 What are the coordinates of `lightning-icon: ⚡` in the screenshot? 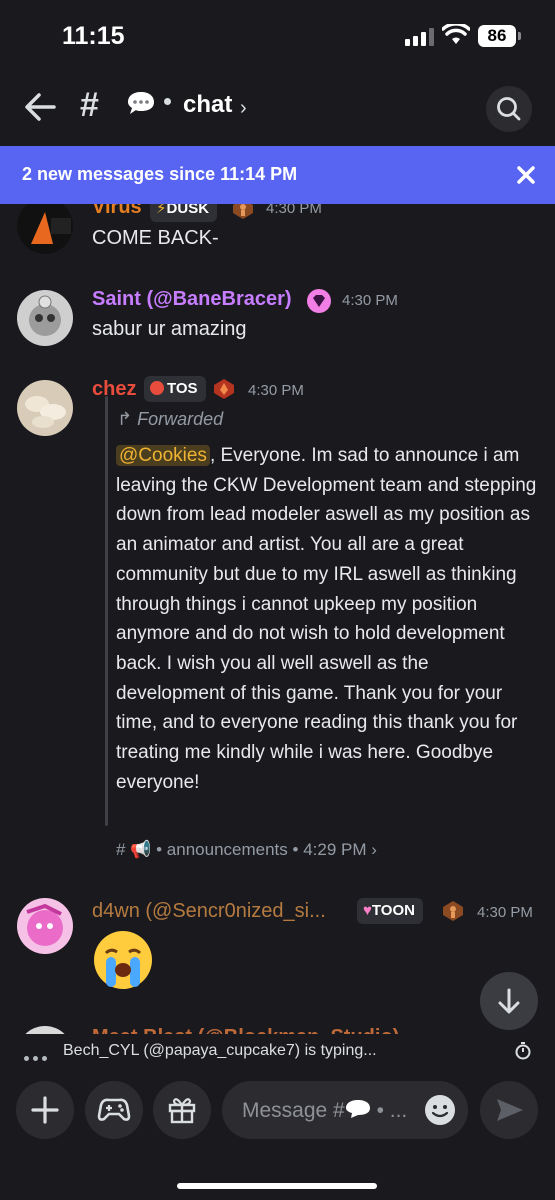 It's located at (161, 210).